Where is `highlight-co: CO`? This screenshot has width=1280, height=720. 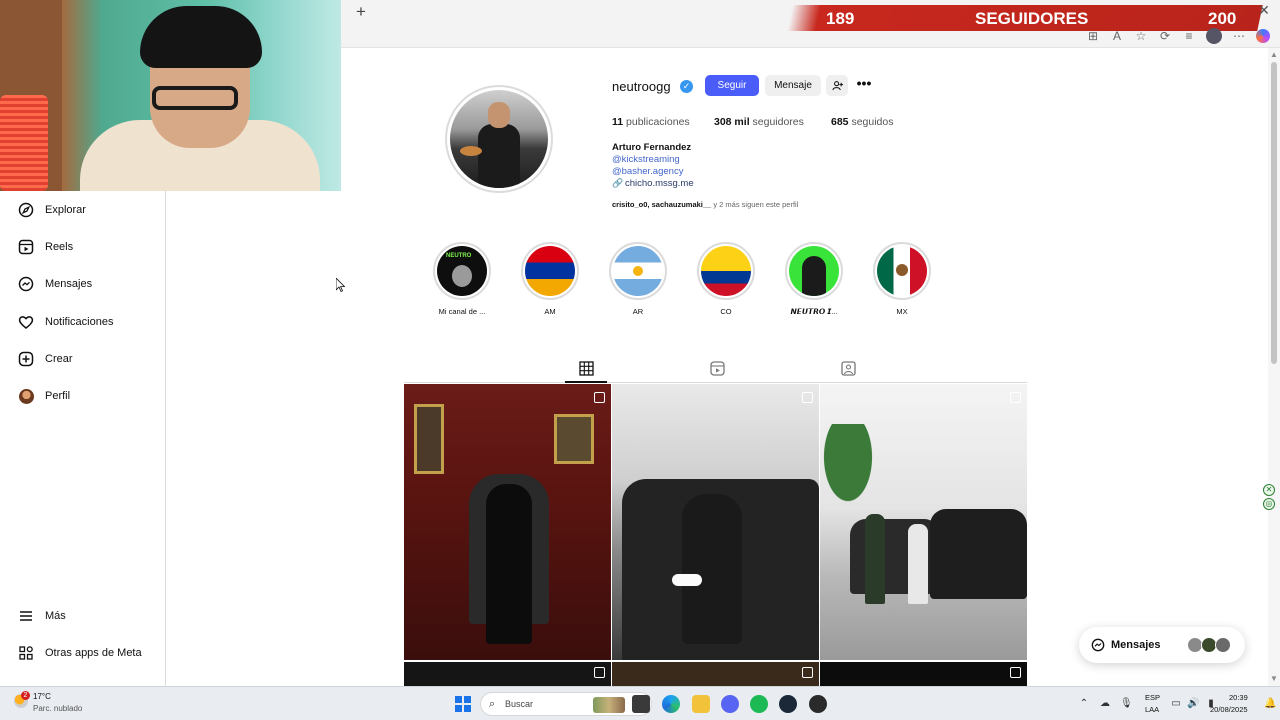
highlight-co: CO is located at coordinates (727, 282).